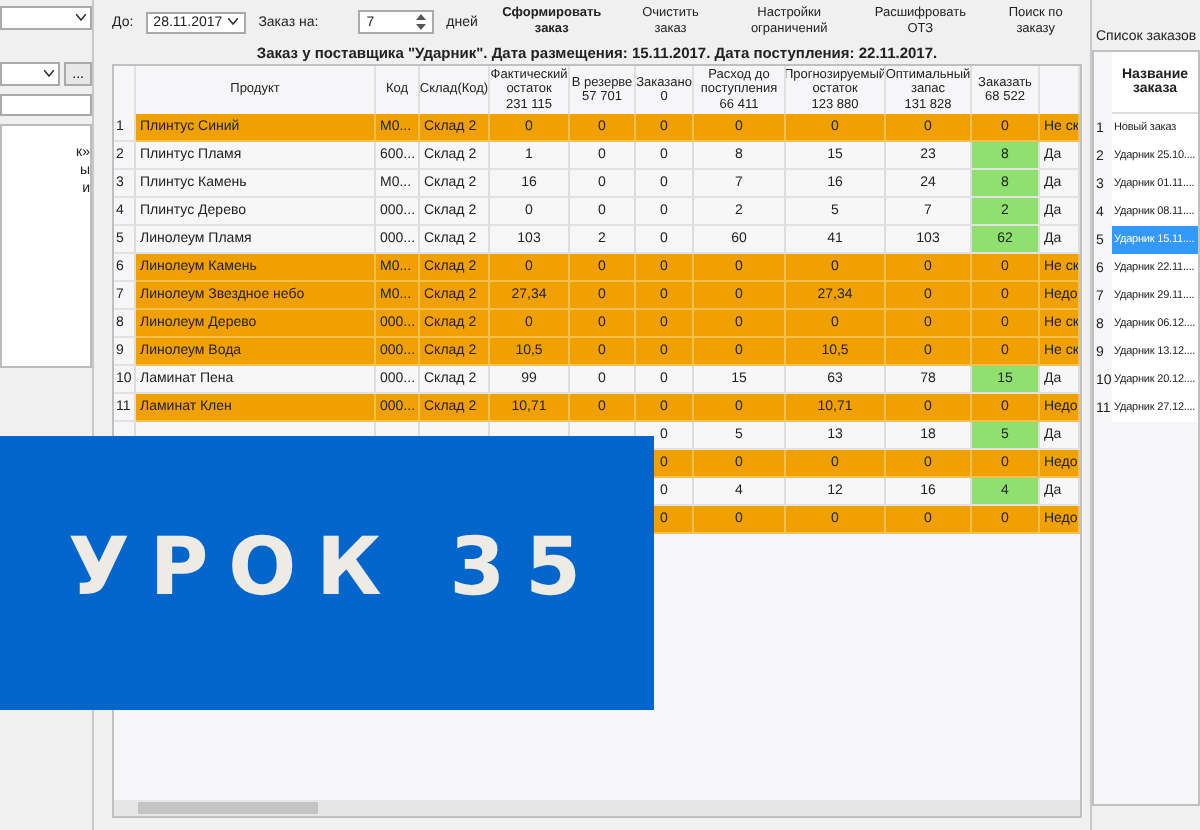 Image resolution: width=1200 pixels, height=830 pixels. What do you see at coordinates (46, 105) in the screenshot?
I see `input-field` at bounding box center [46, 105].